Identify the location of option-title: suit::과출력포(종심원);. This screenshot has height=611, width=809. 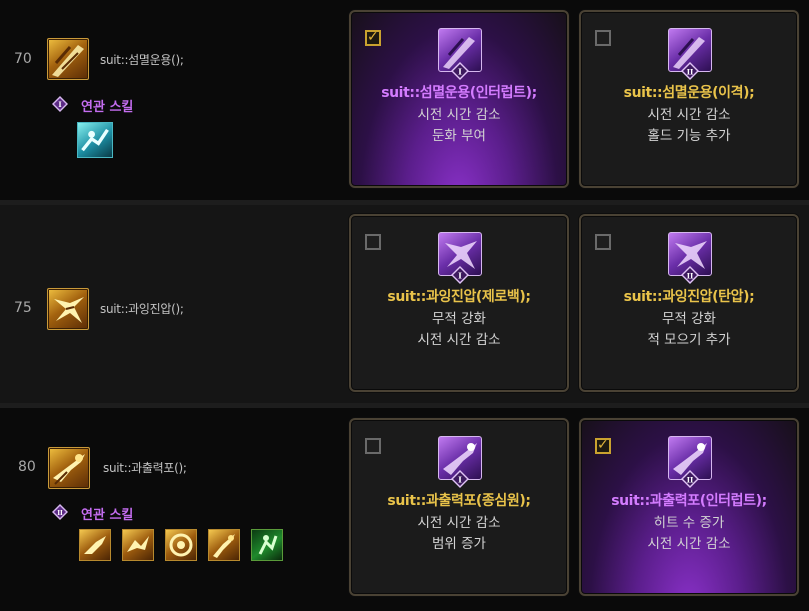
(459, 501).